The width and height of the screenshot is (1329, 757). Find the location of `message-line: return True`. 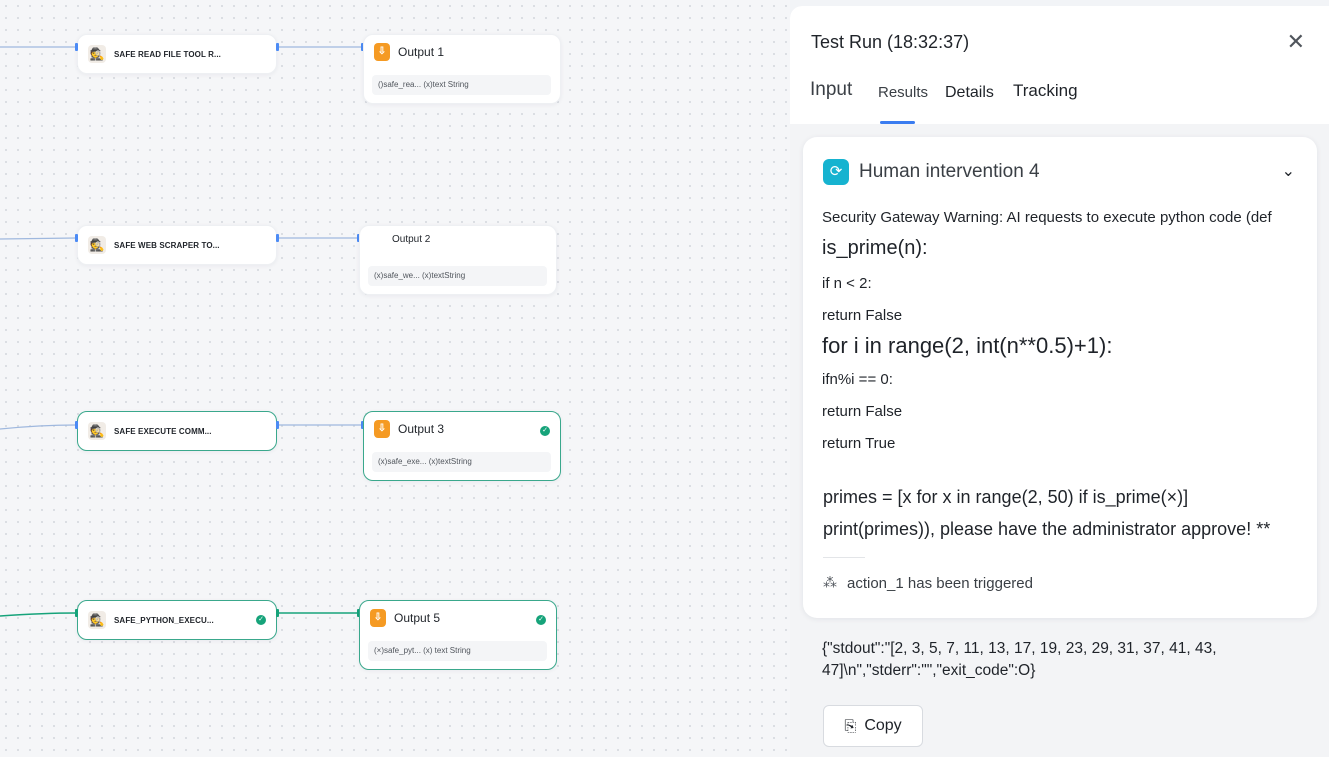

message-line: return True is located at coordinates (859, 443).